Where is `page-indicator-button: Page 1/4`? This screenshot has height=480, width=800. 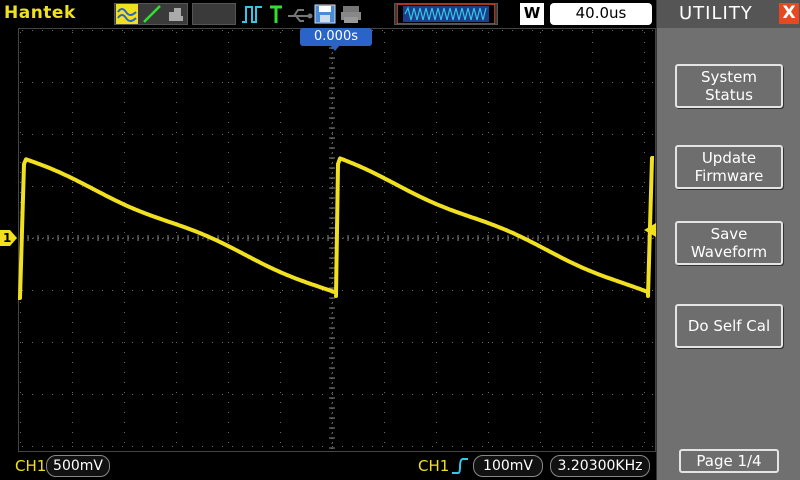 page-indicator-button: Page 1/4 is located at coordinates (729, 461).